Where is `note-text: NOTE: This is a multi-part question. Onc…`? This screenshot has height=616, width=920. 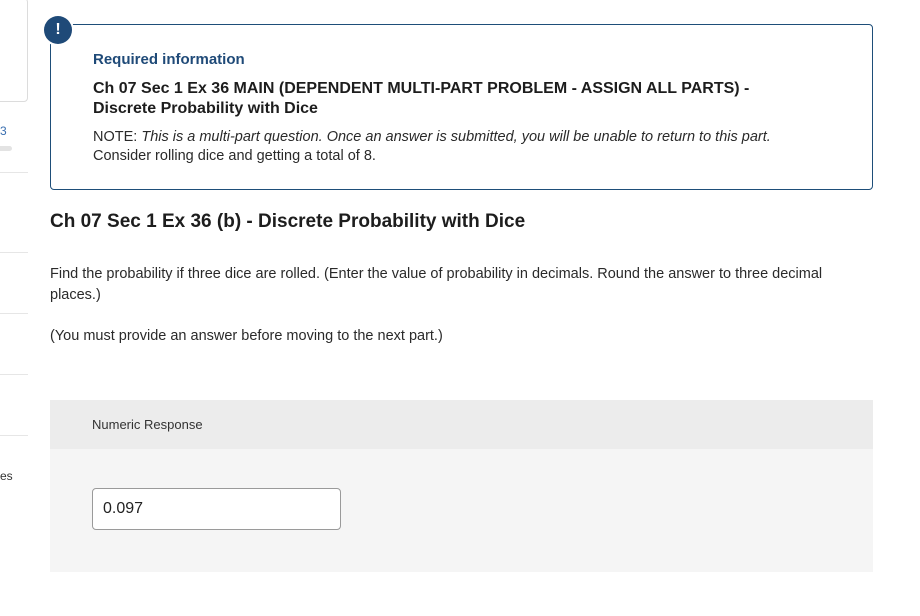 note-text: NOTE: This is a multi-part question. Onc… is located at coordinates (473, 147).